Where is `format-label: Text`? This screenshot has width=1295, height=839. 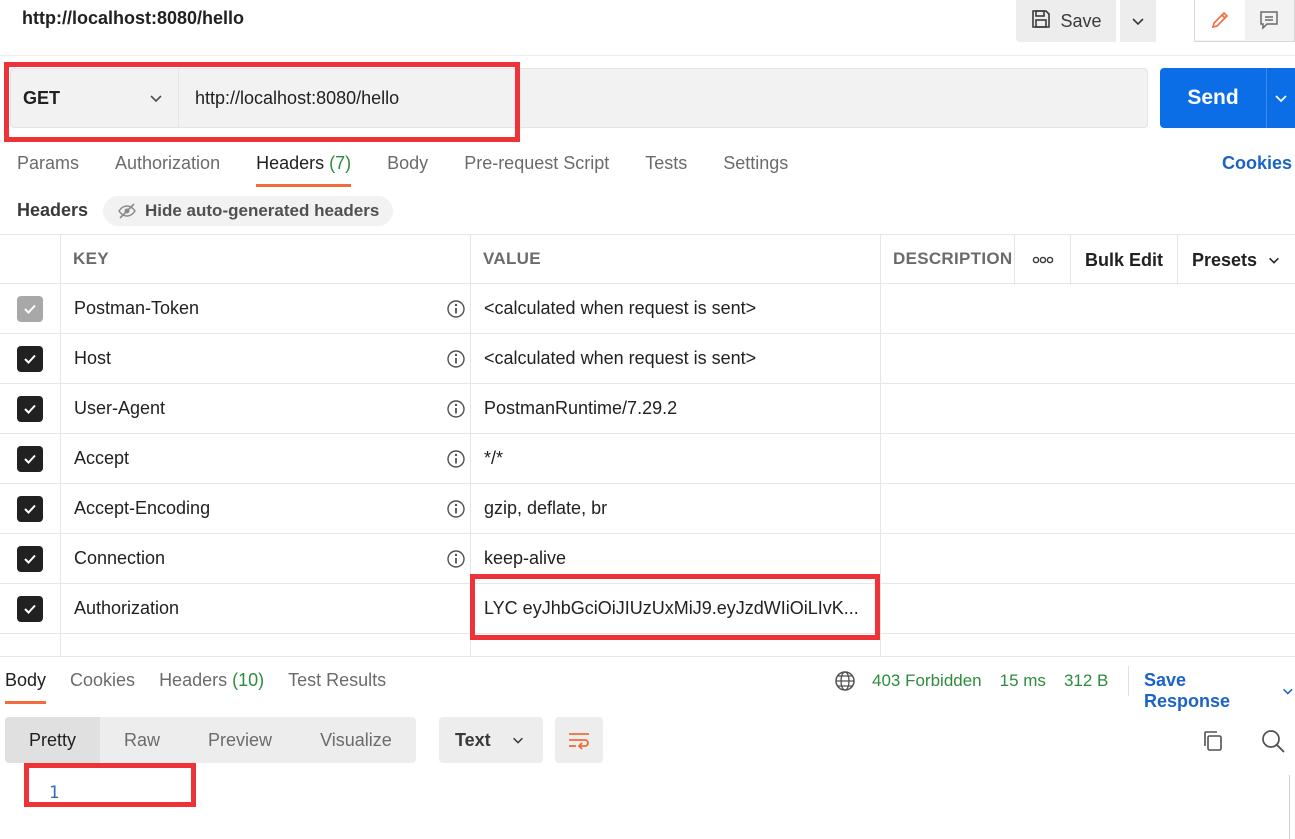
format-label: Text is located at coordinates (473, 739).